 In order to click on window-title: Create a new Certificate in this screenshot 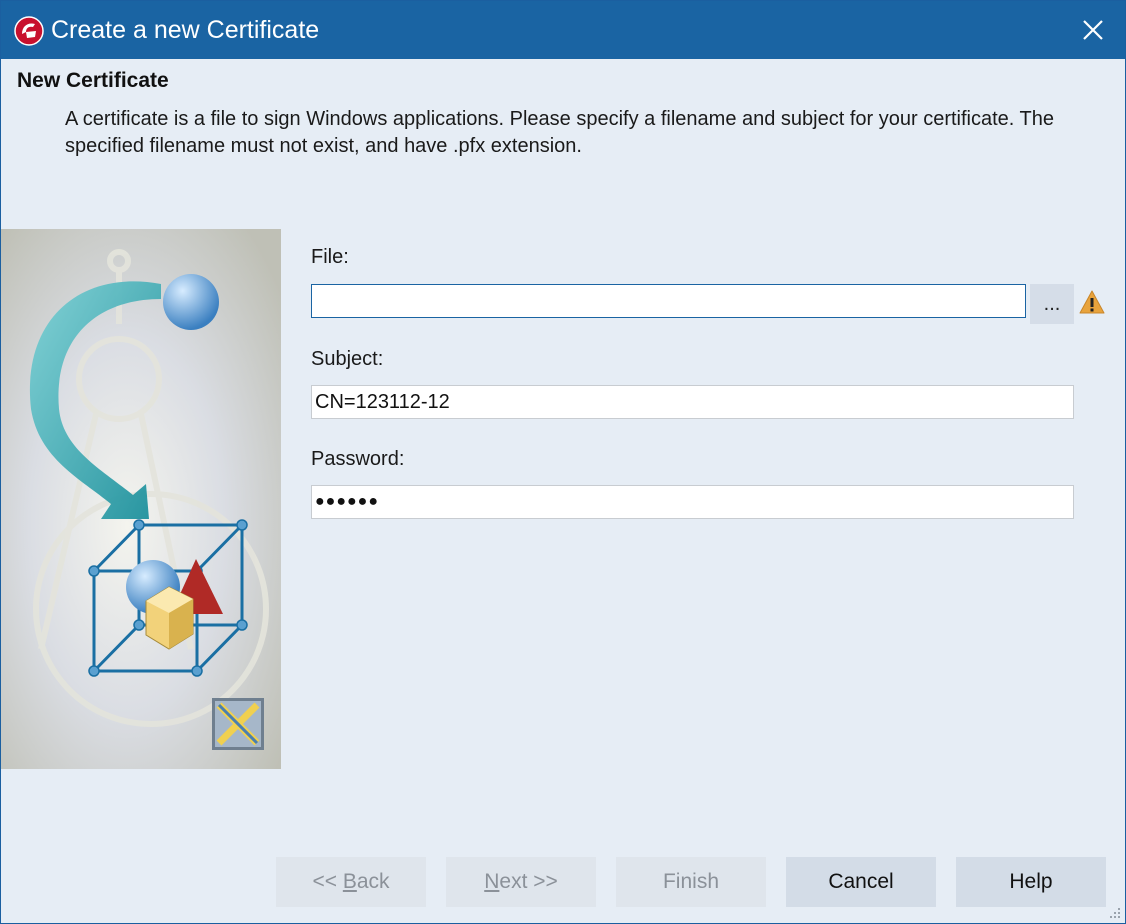, I will do `click(185, 30)`.